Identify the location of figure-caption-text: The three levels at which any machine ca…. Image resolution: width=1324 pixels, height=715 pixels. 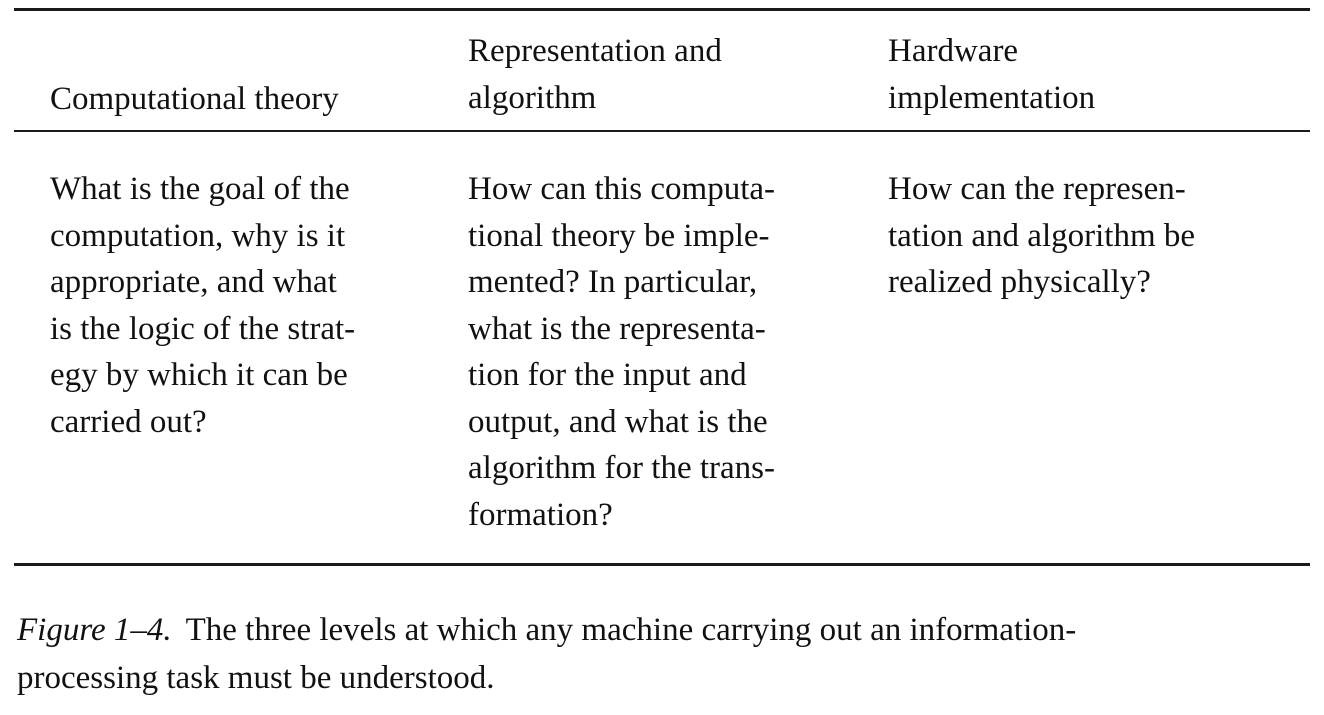
(547, 654).